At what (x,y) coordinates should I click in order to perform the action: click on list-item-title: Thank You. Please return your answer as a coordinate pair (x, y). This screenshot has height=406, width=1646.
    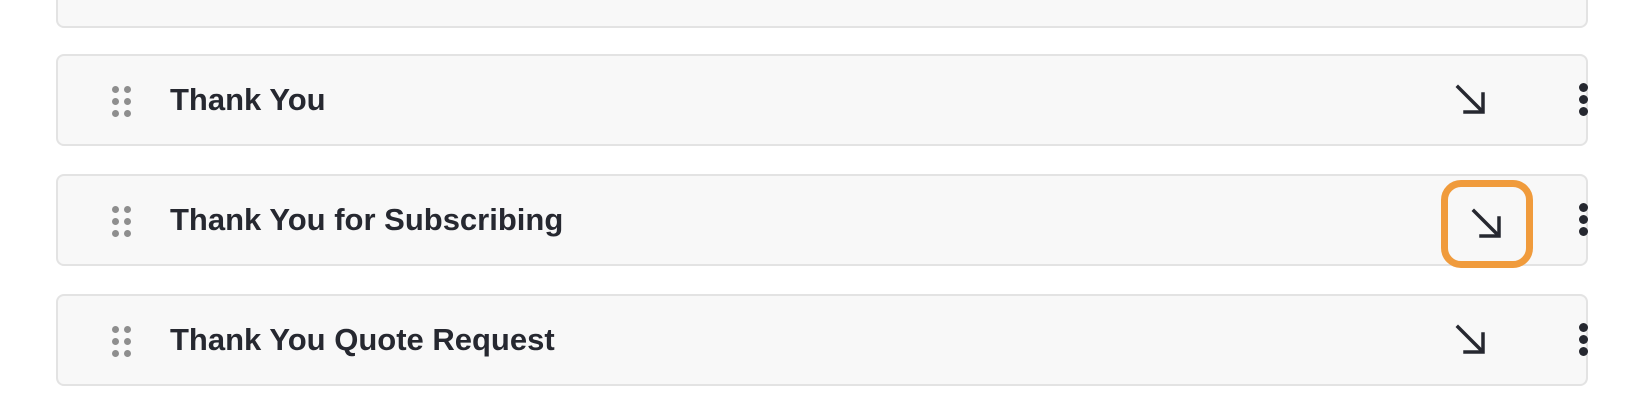
    Looking at the image, I should click on (248, 99).